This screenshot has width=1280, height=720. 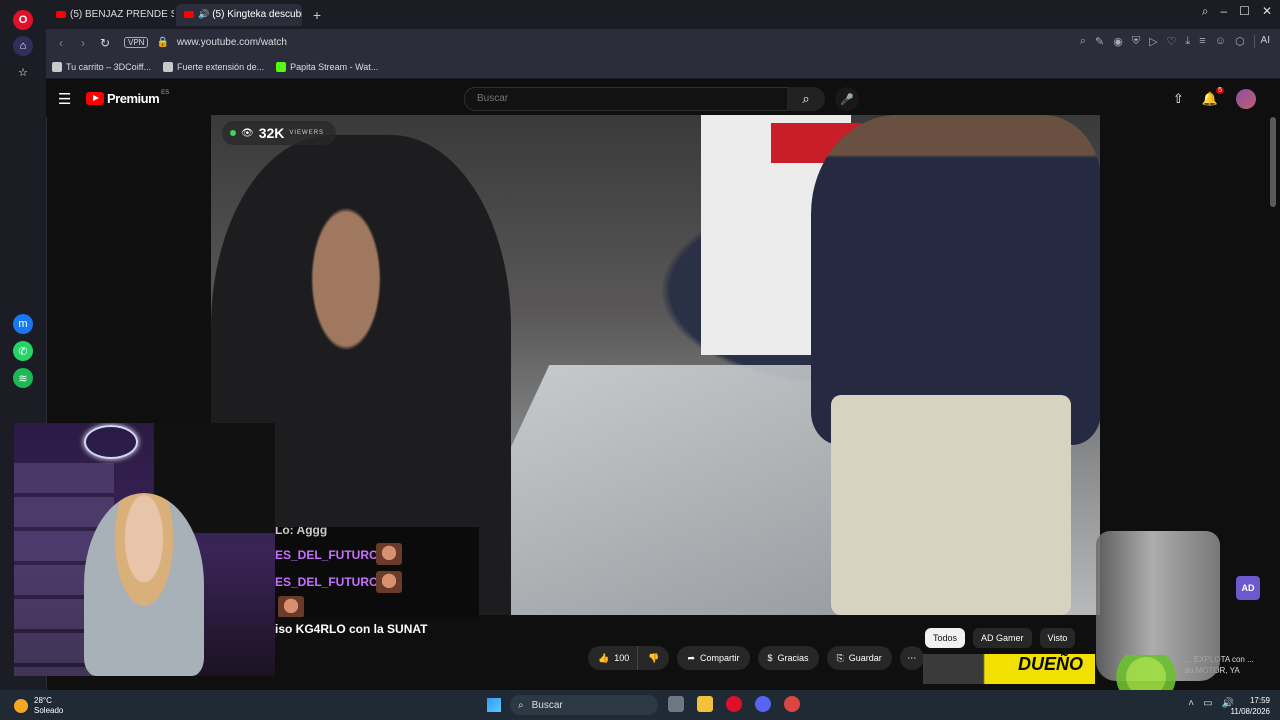 What do you see at coordinates (61, 43) in the screenshot?
I see `back-icon: ‹` at bounding box center [61, 43].